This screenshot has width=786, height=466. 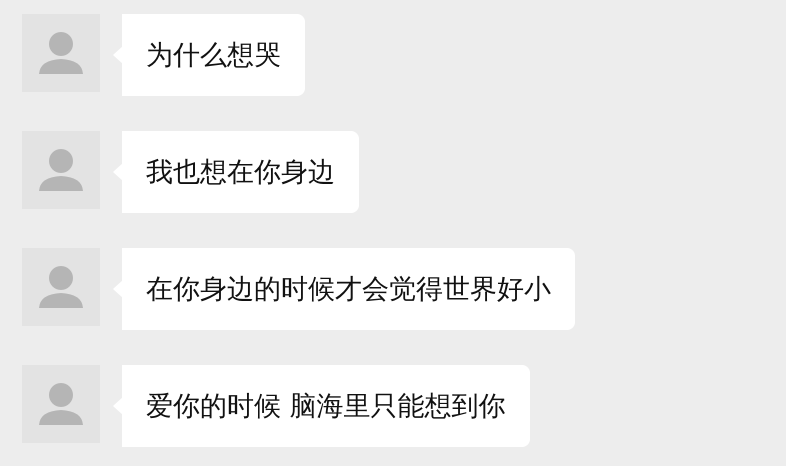 I want to click on message-bubble: 爱你的时候 脑海里只能想到你, so click(x=321, y=406).